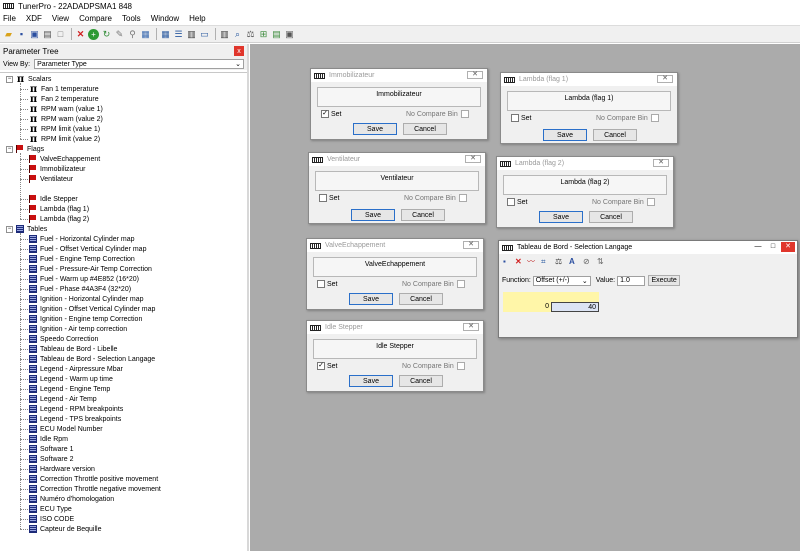 The image size is (800, 551). I want to click on tree-item: Fuel - Engine Temp Correction, so click(82, 259).